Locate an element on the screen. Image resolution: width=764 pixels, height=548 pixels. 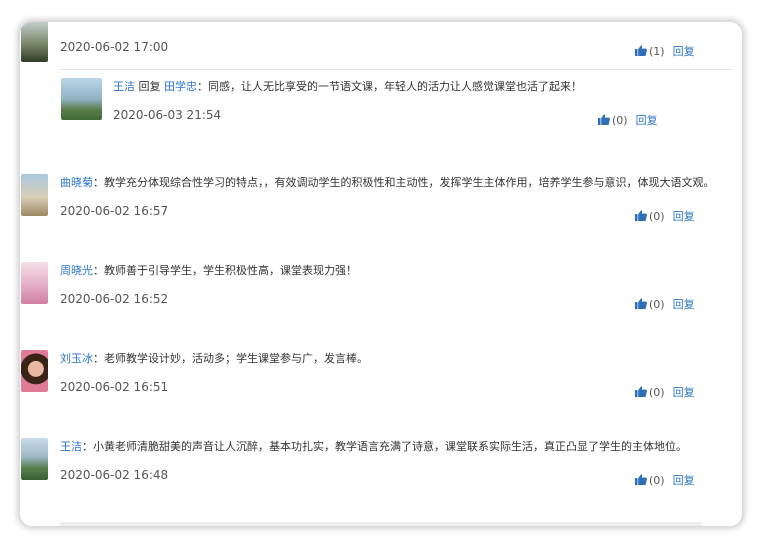
comment-actions: (1) 回复 is located at coordinates (665, 51).